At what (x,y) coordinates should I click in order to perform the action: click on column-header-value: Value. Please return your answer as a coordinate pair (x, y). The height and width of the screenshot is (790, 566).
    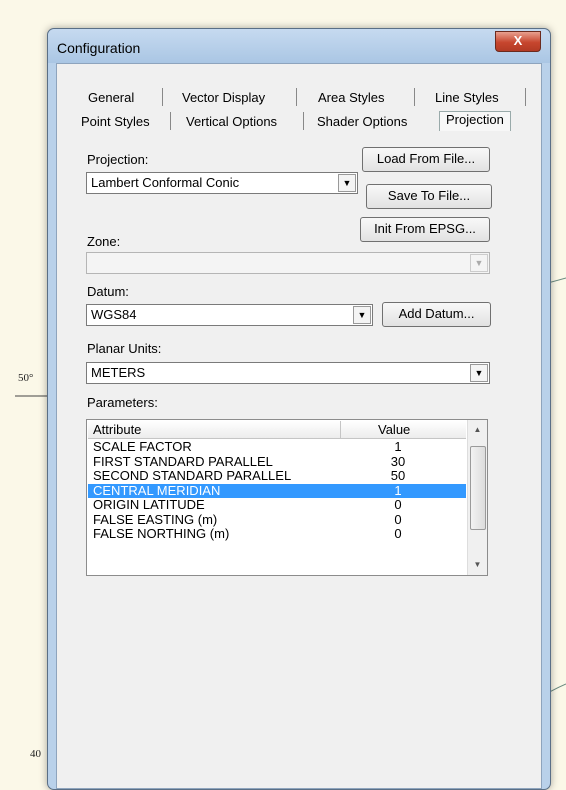
    Looking at the image, I should click on (394, 429).